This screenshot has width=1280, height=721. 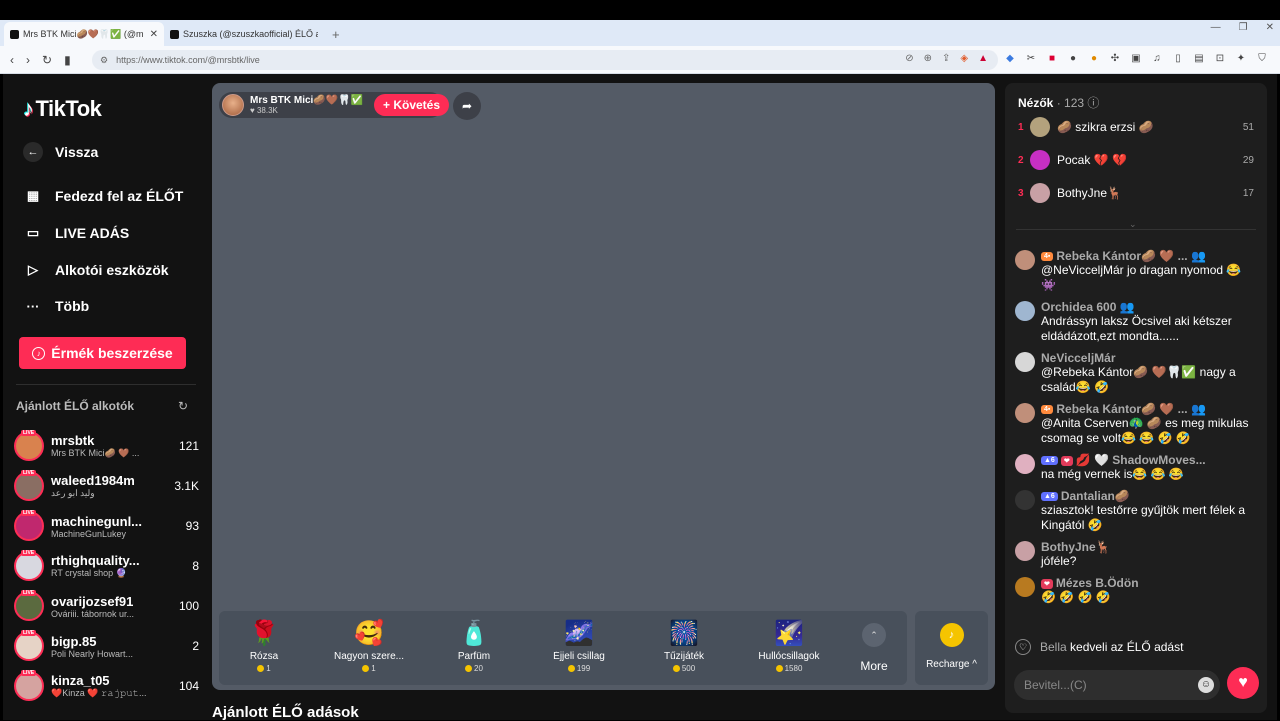 I want to click on refresh-icon: ↻, so click(x=183, y=406).